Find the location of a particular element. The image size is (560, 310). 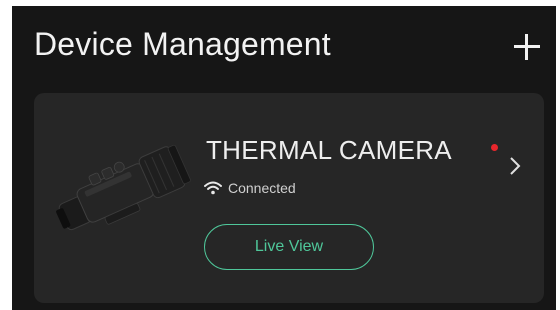

connection-status: Connected is located at coordinates (250, 188).